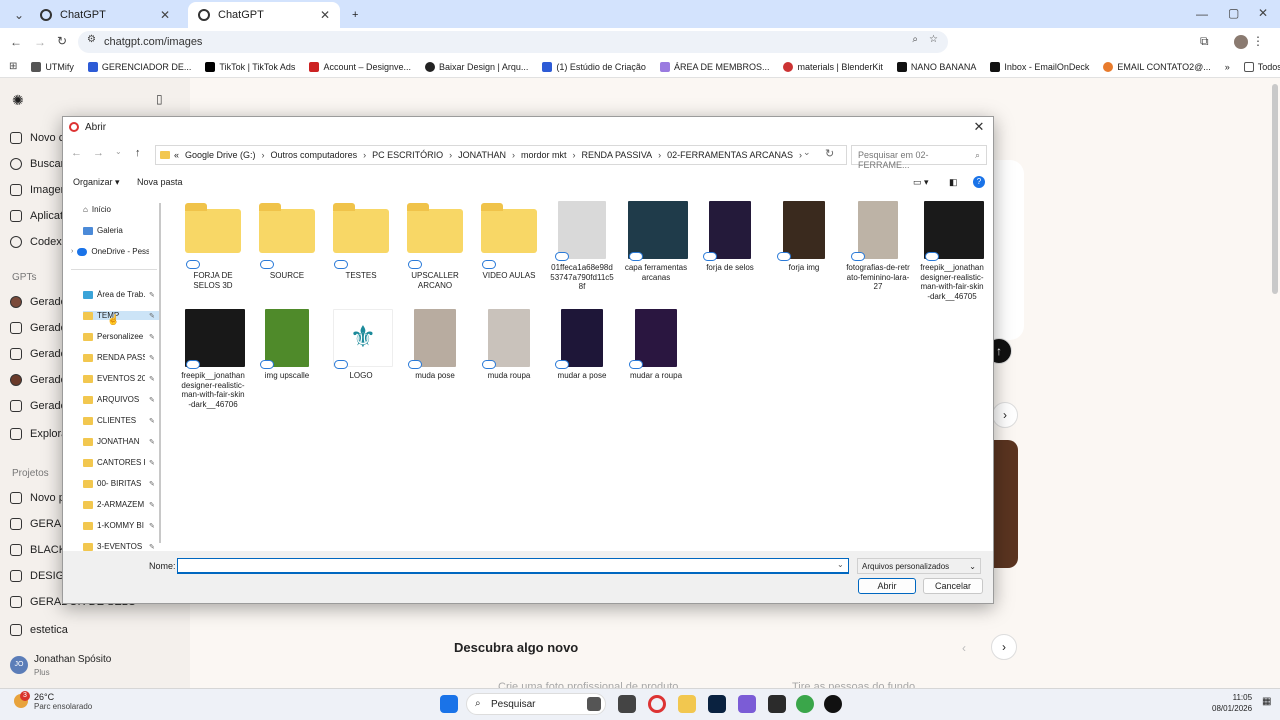 Image resolution: width=1280 pixels, height=720 pixels. I want to click on nav-item-folder: 2-ARMAZEM ✎, so click(121, 504).